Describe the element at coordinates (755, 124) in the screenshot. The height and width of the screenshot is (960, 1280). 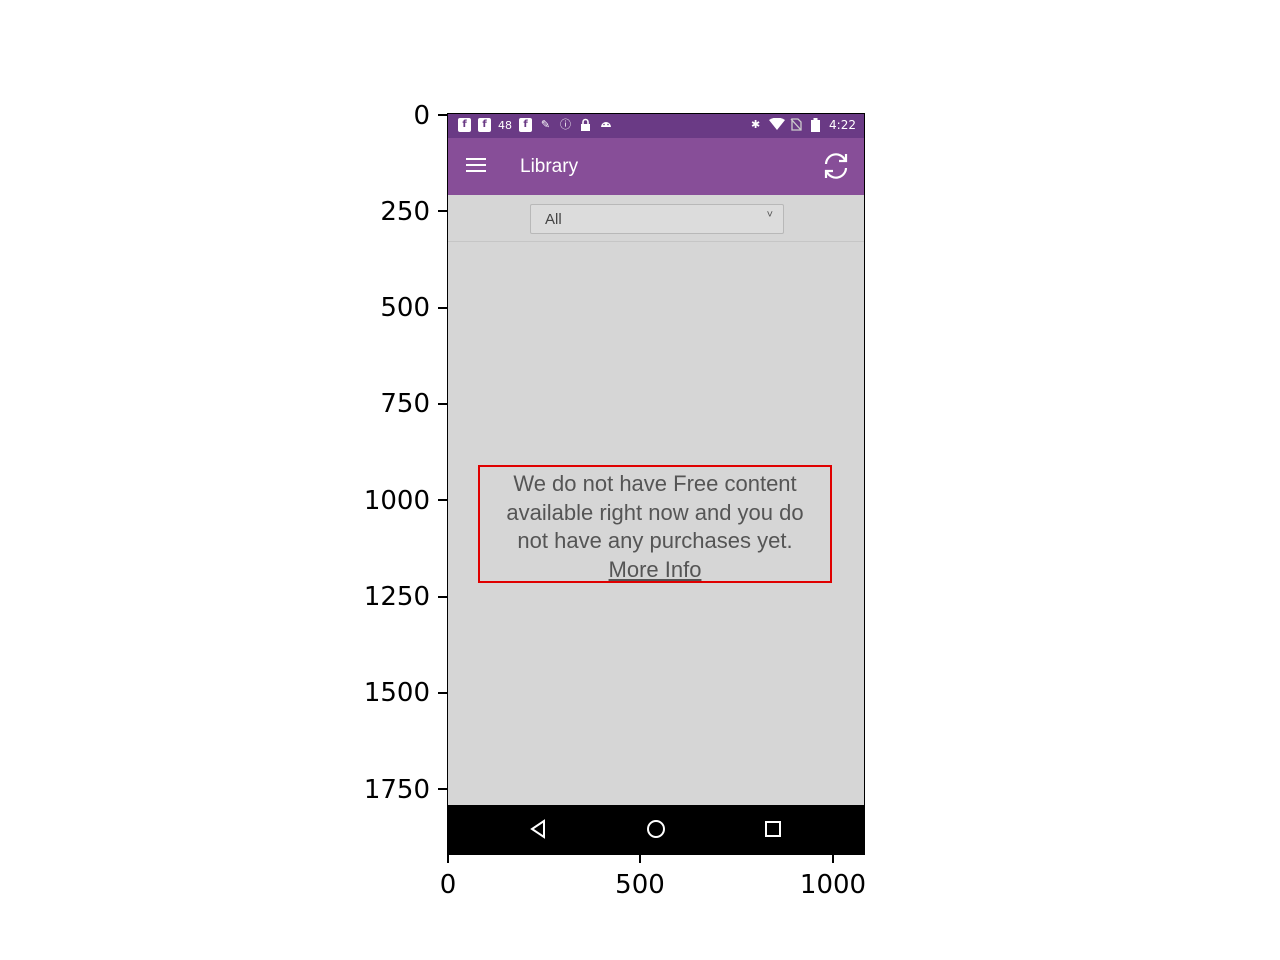
I see `bluetooth-icon: ✱` at that location.